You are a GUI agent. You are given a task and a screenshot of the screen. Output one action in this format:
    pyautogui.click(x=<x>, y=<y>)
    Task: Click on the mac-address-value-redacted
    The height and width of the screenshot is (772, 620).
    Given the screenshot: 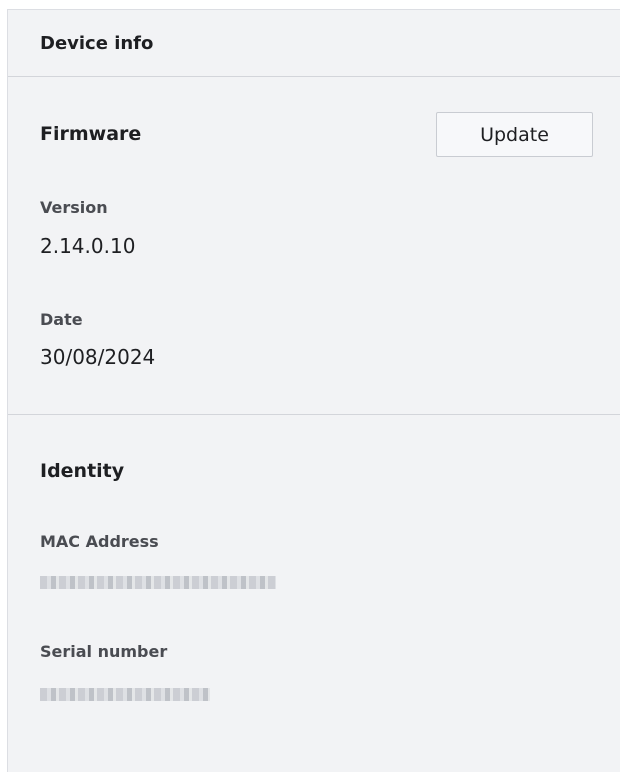 What is the action you would take?
    pyautogui.click(x=158, y=582)
    